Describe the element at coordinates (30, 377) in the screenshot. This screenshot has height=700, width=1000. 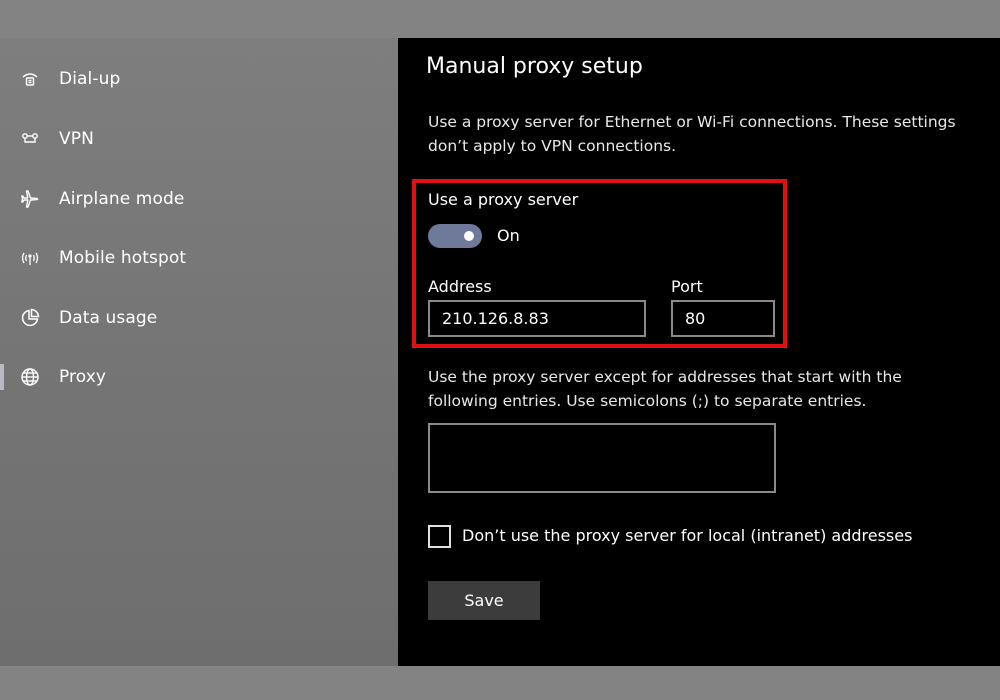
I see `globe-icon` at that location.